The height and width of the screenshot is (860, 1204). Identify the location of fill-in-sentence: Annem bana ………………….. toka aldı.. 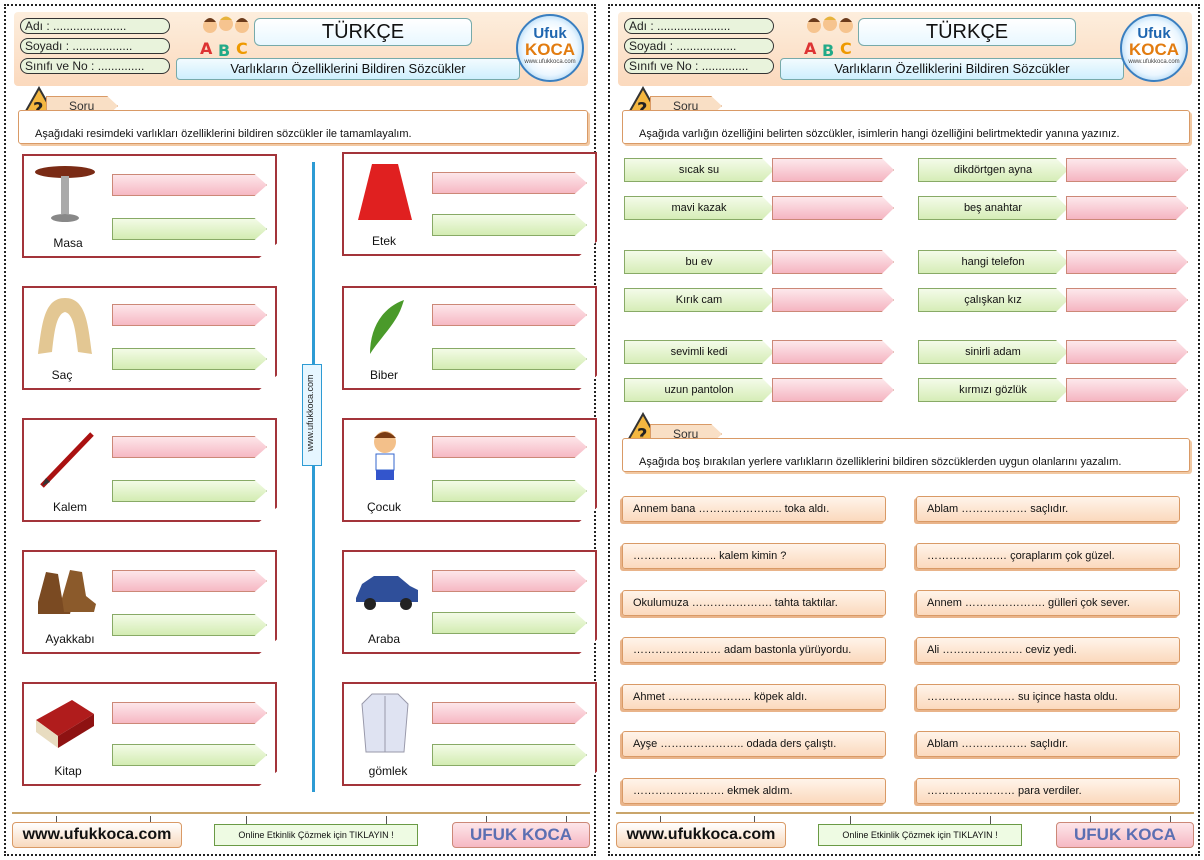
(754, 509).